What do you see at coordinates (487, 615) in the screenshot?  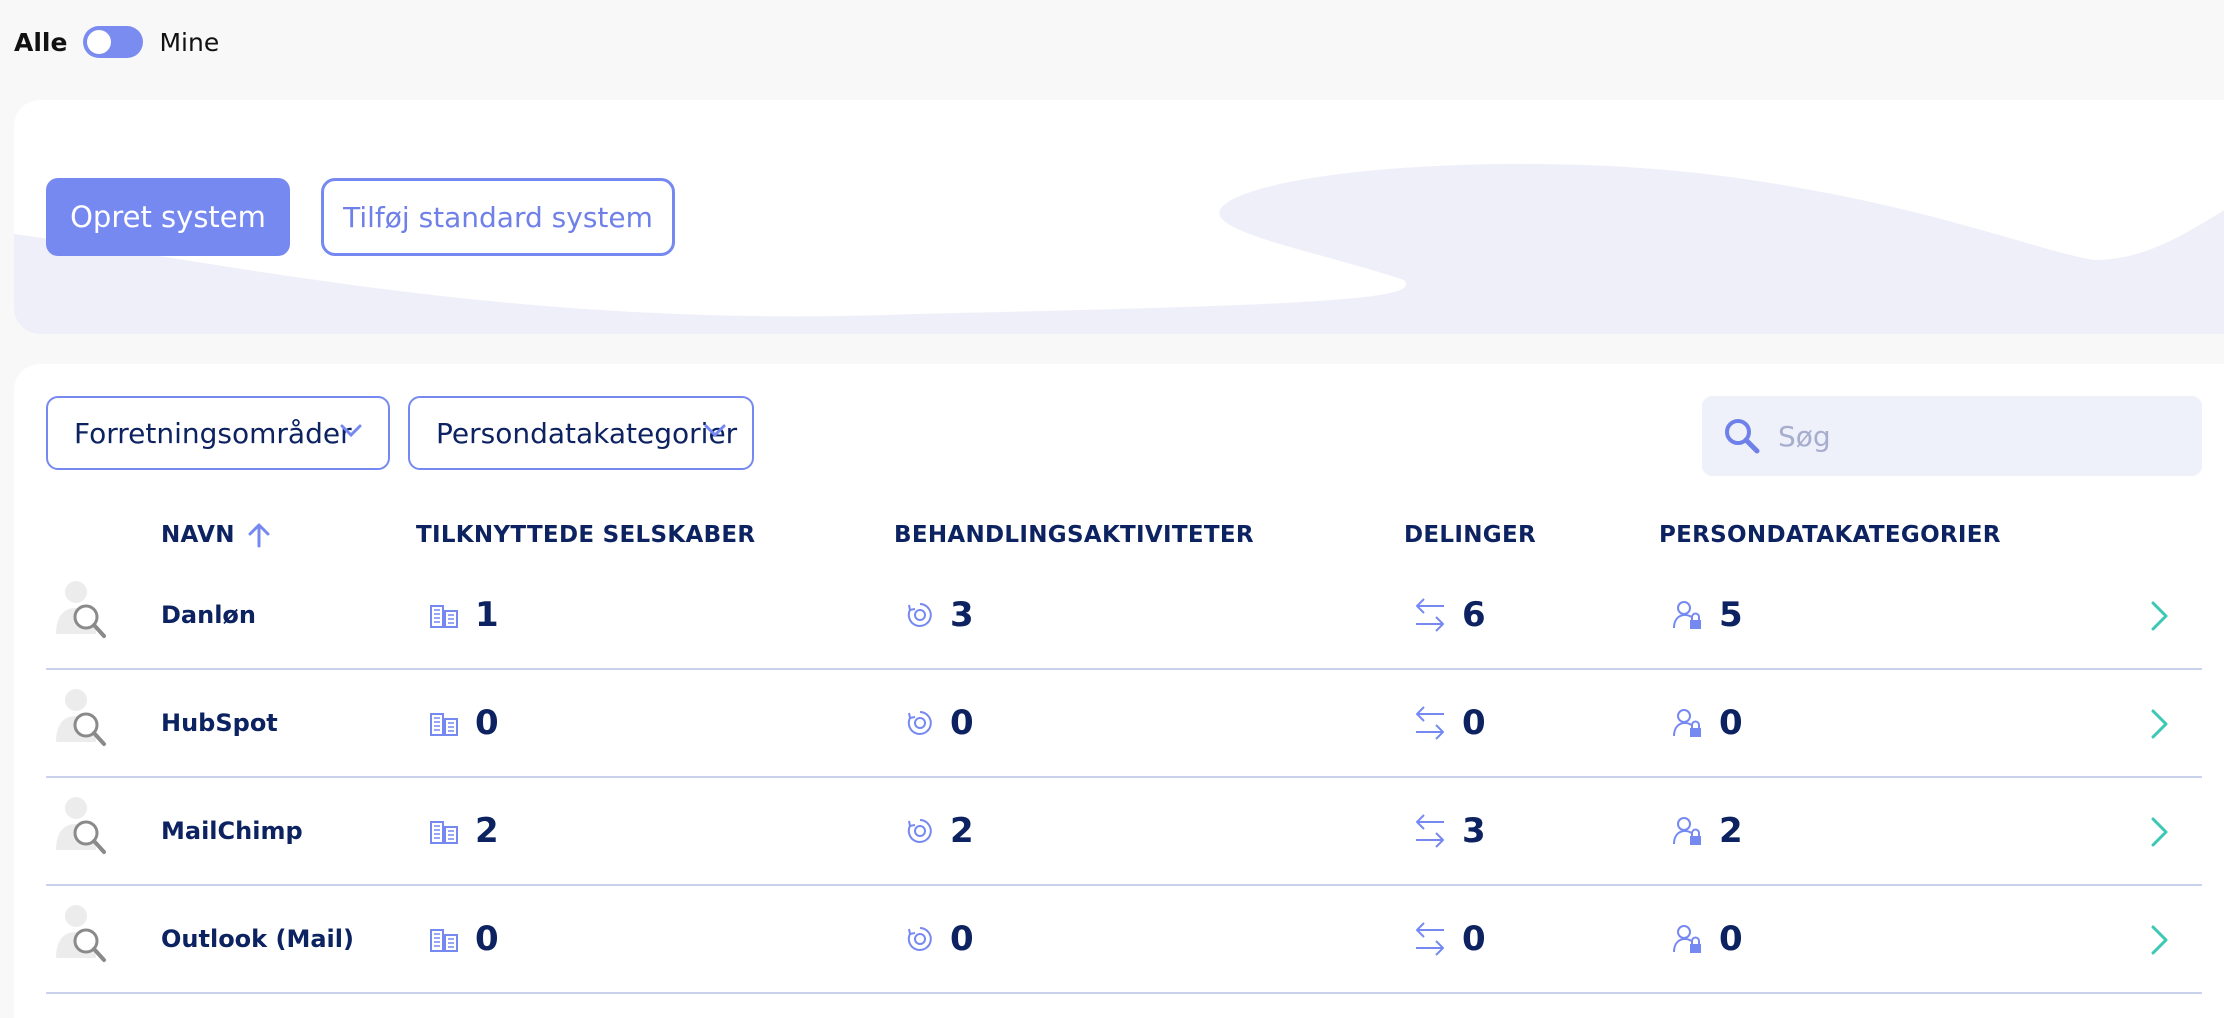 I see `companies-count: 1` at bounding box center [487, 615].